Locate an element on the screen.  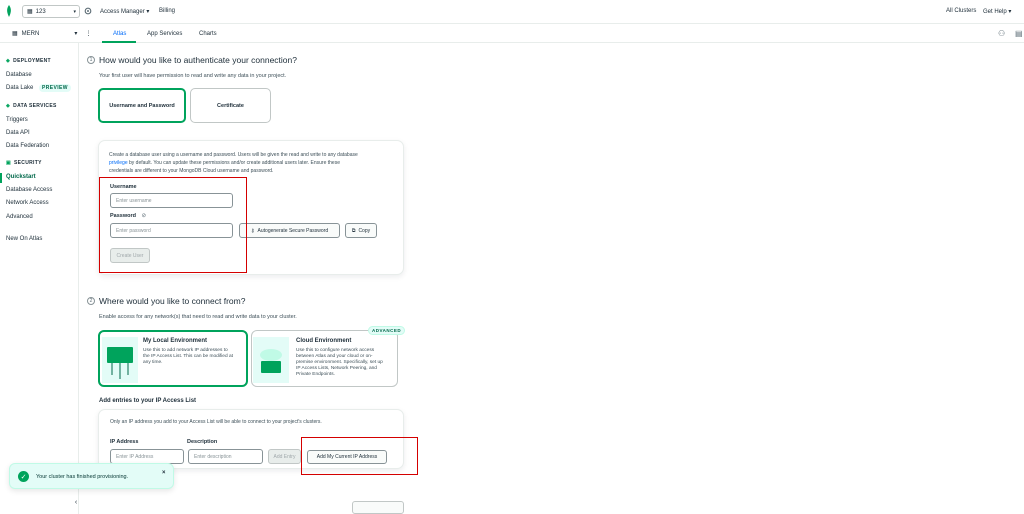
copy-password-button: ⧉ Copy is located at coordinates (361, 230).